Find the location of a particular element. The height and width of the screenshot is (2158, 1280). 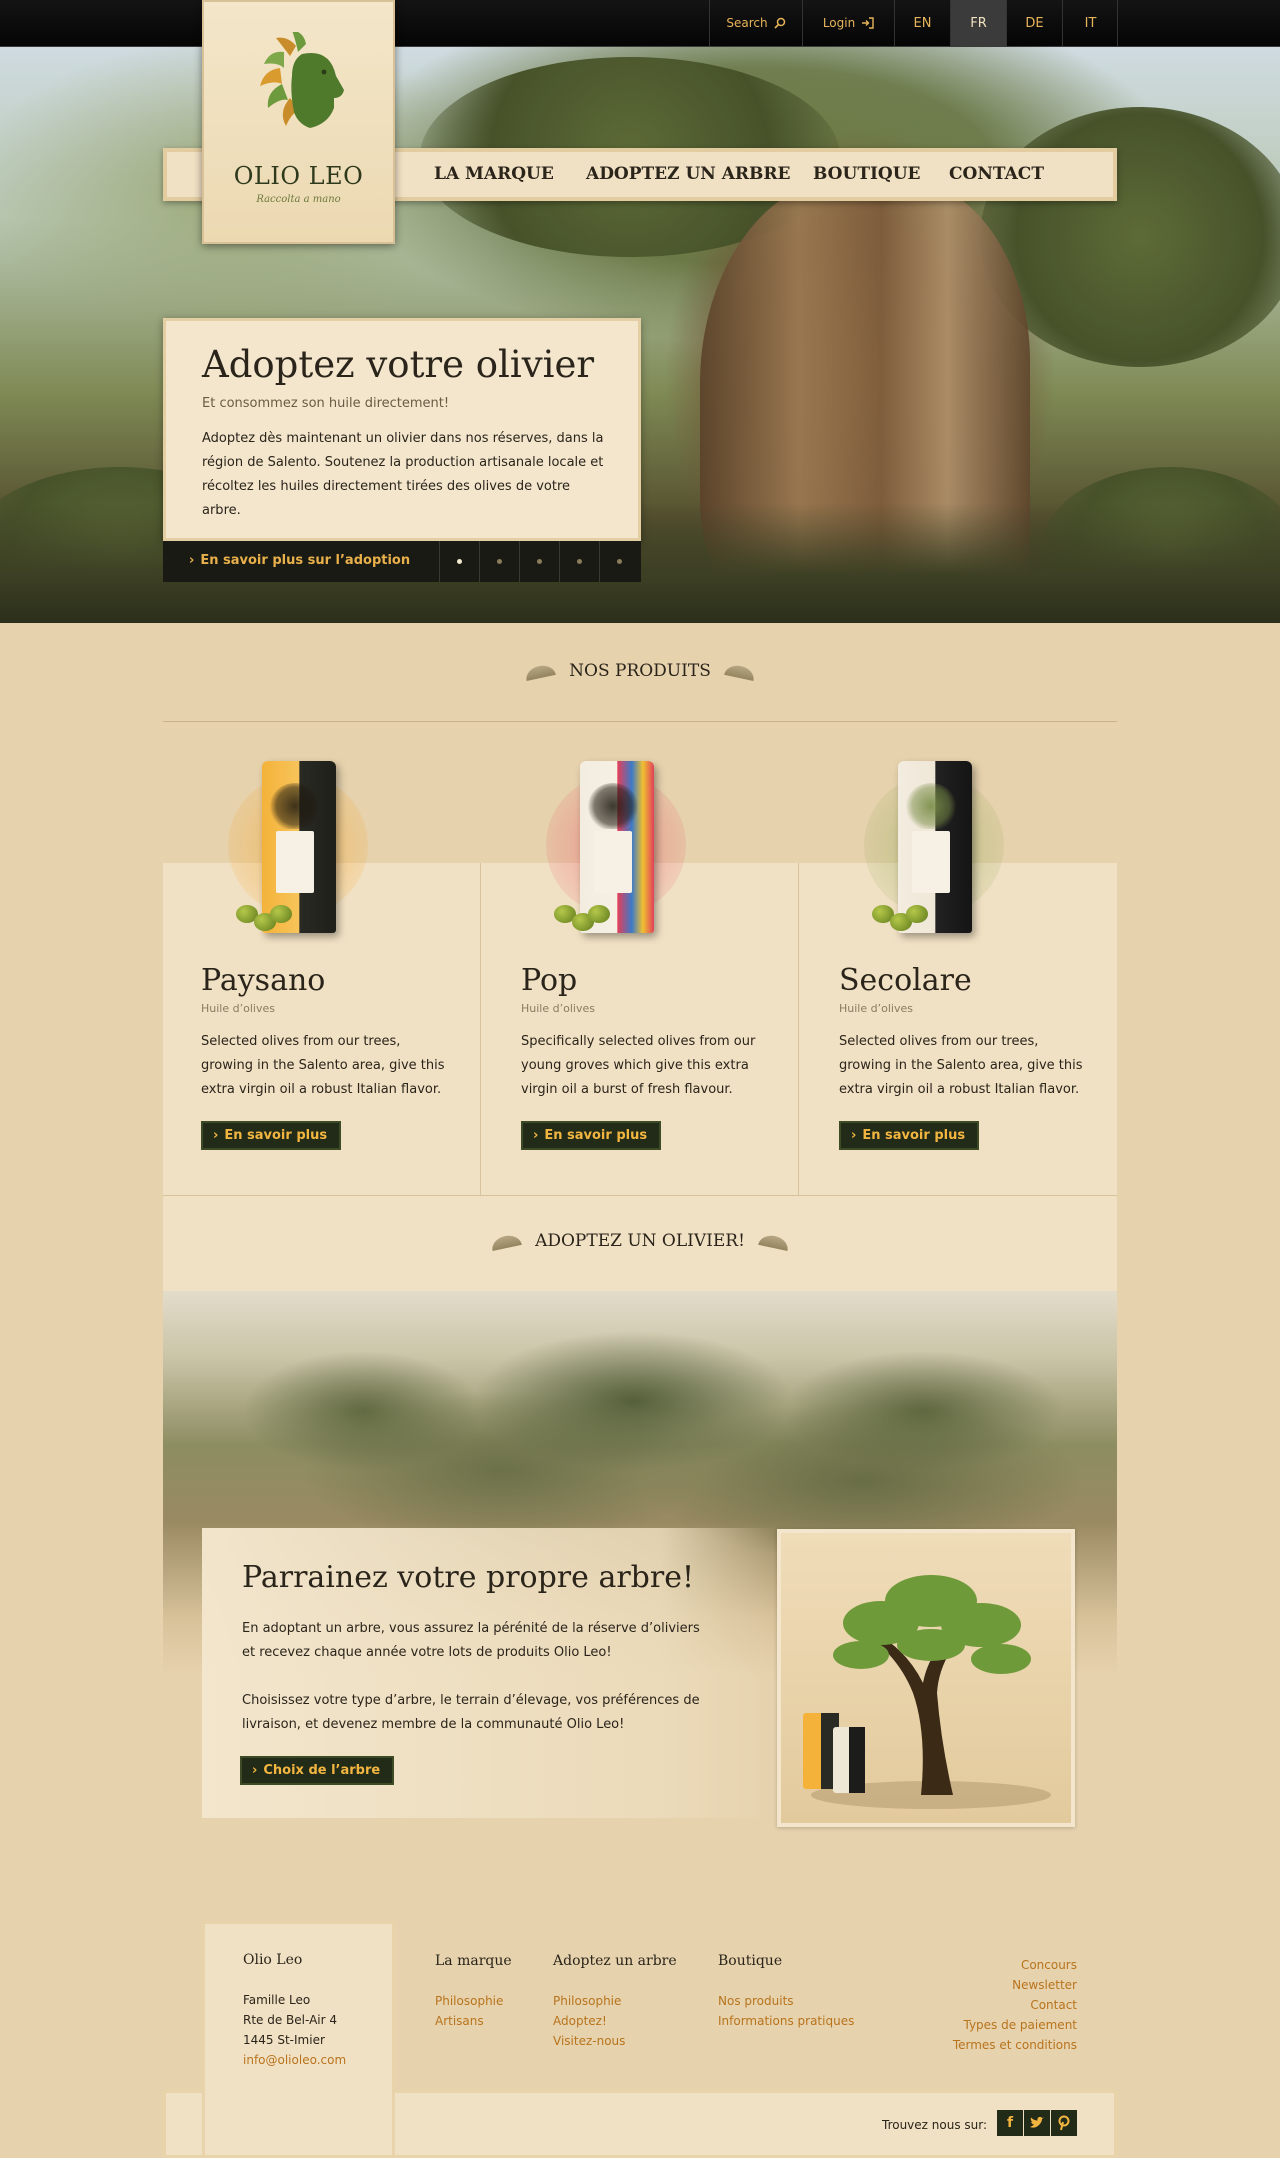

search-label: Search is located at coordinates (747, 23).